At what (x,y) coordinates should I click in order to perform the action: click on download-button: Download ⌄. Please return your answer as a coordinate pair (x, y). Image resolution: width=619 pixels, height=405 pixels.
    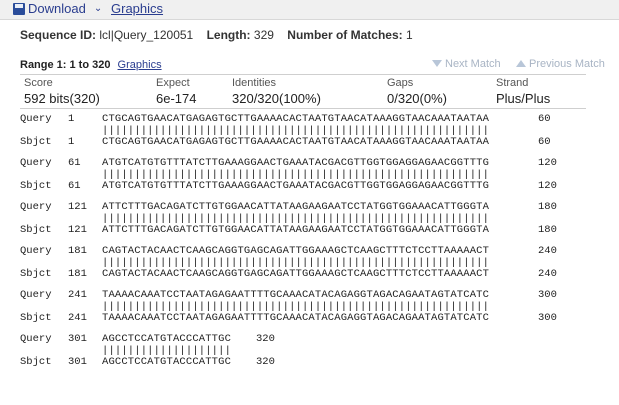
    Looking at the image, I should click on (57, 8).